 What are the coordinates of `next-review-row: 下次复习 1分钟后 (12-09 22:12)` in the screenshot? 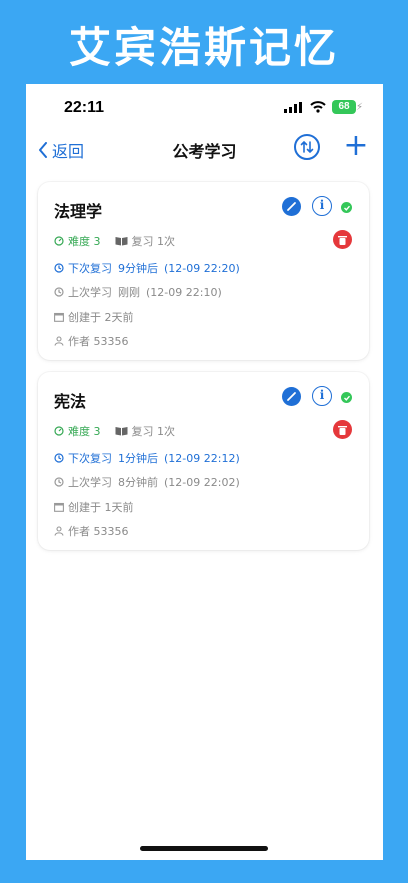 It's located at (147, 458).